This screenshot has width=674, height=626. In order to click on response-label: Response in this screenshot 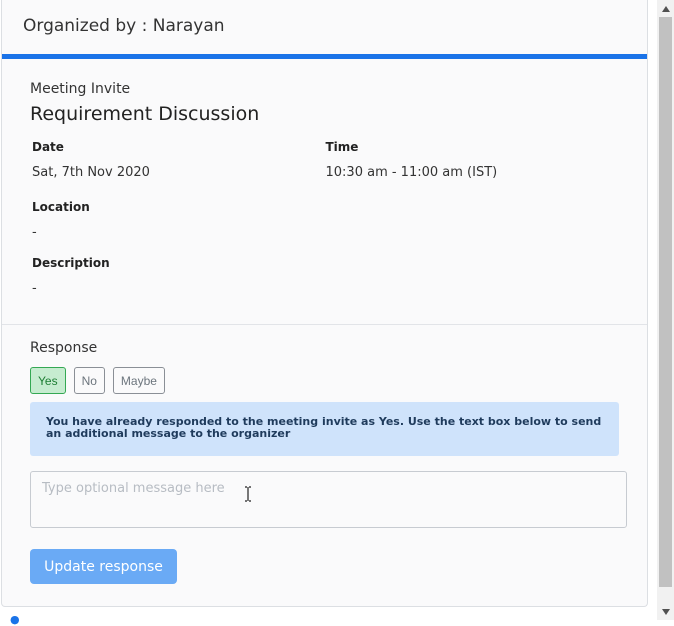, I will do `click(64, 348)`.